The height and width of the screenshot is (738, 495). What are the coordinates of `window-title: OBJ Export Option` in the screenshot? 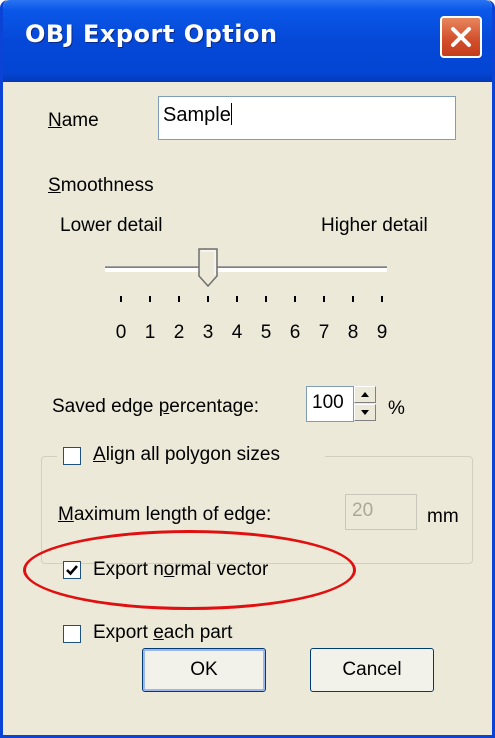 It's located at (151, 34).